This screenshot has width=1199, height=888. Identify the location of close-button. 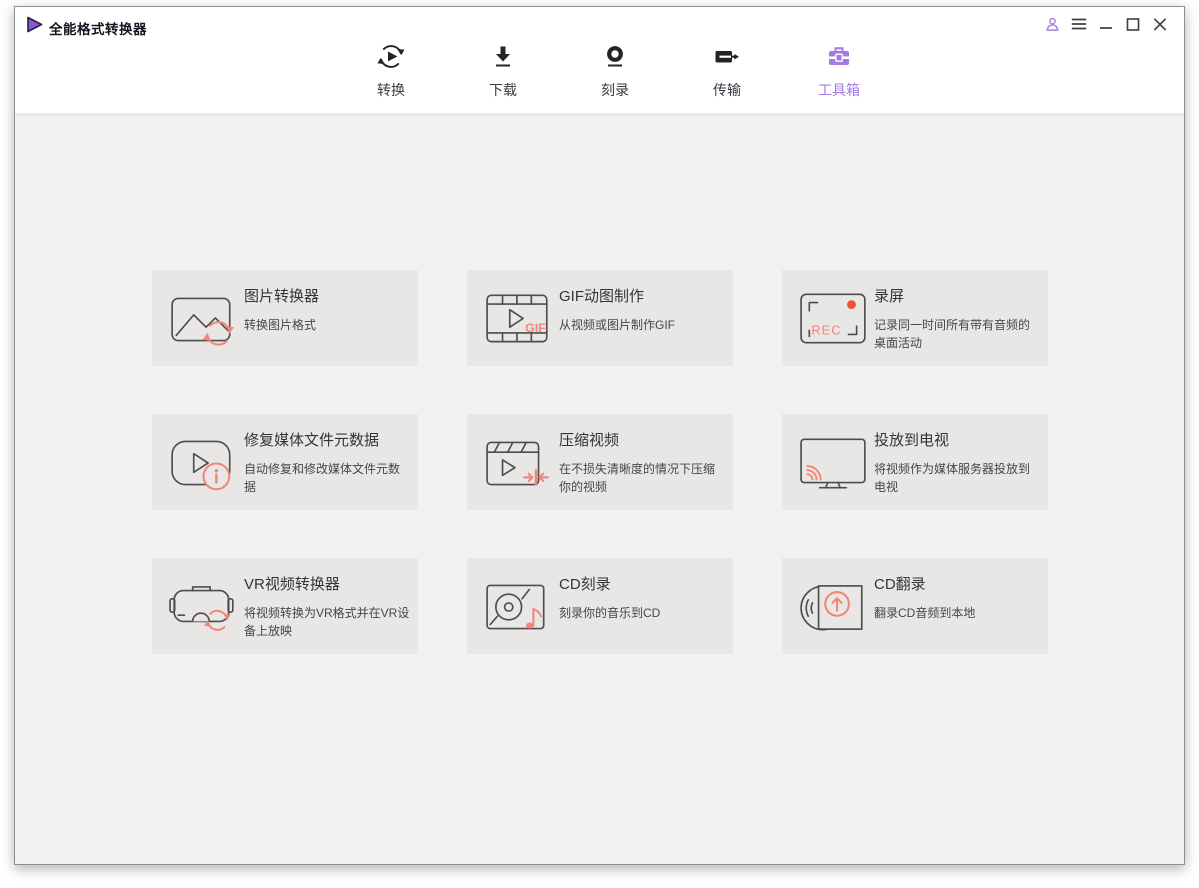
(1160, 24).